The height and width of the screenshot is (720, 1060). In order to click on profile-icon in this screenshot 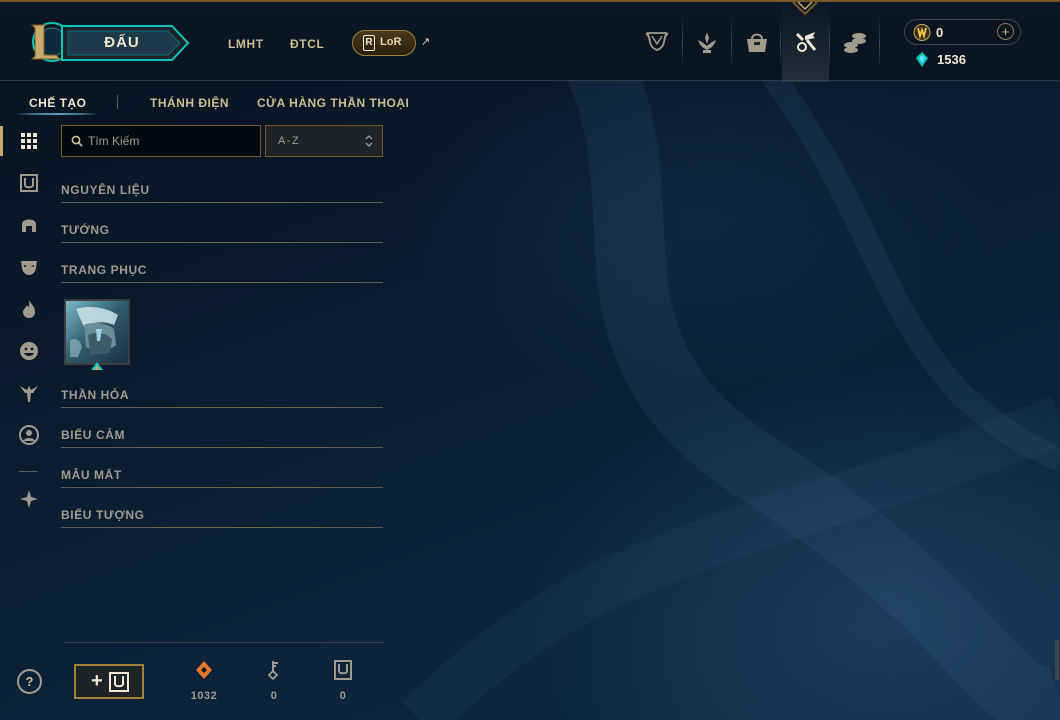, I will do `click(29, 435)`.